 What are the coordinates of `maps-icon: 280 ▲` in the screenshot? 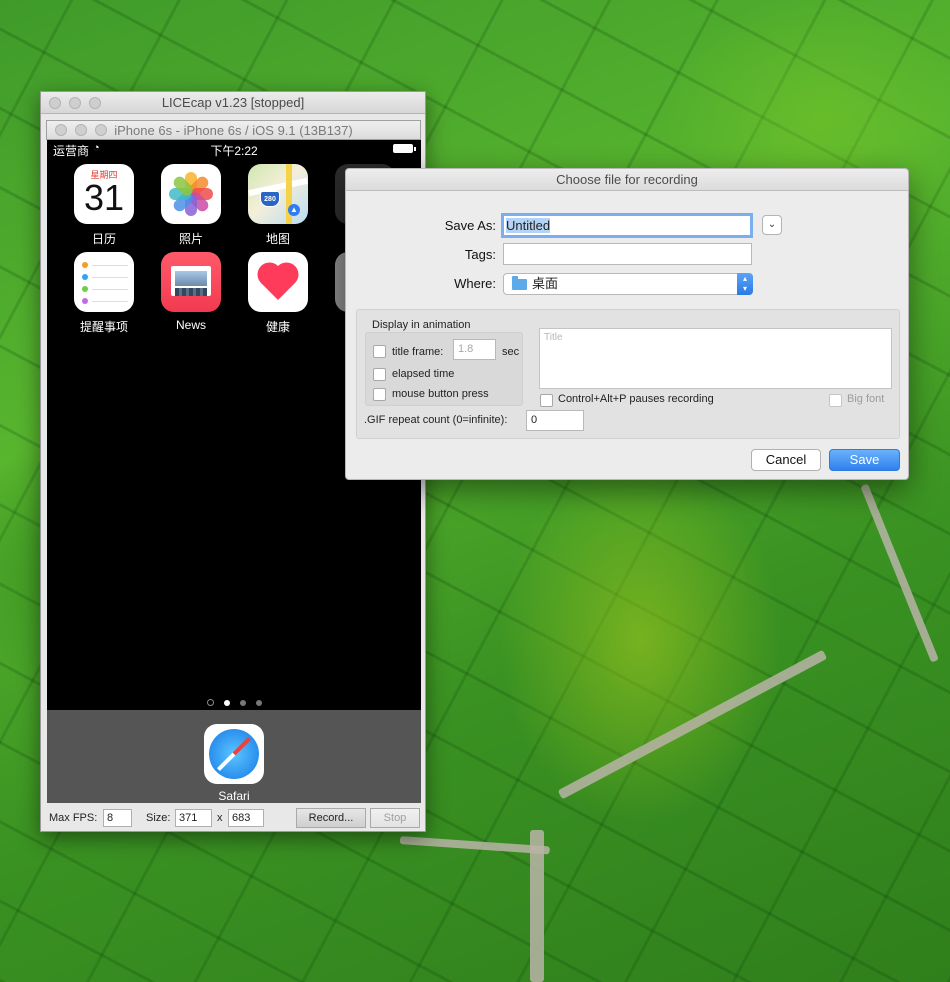 It's located at (278, 194).